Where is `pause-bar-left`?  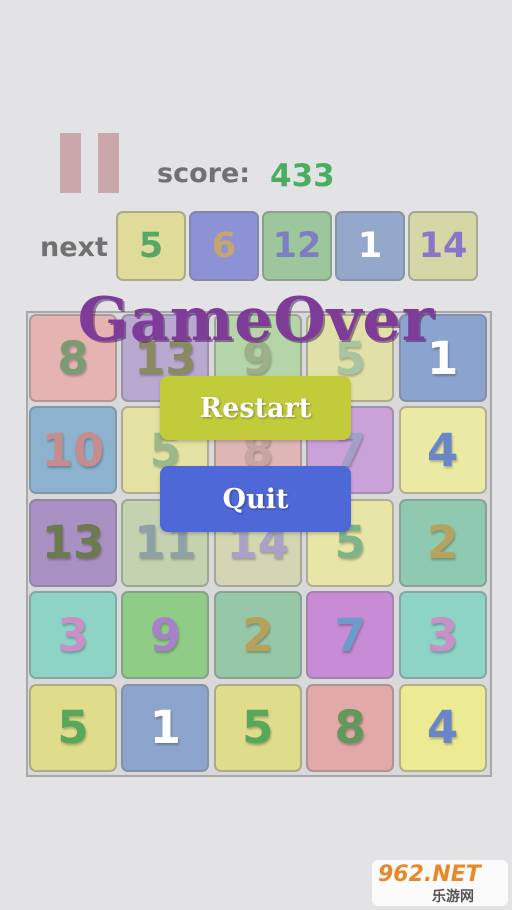 pause-bar-left is located at coordinates (70, 163).